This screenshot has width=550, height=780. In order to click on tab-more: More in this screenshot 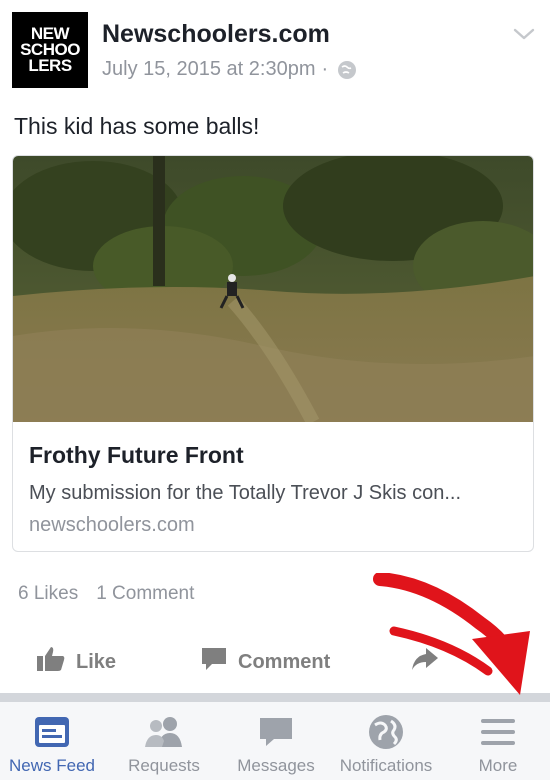, I will do `click(498, 741)`.